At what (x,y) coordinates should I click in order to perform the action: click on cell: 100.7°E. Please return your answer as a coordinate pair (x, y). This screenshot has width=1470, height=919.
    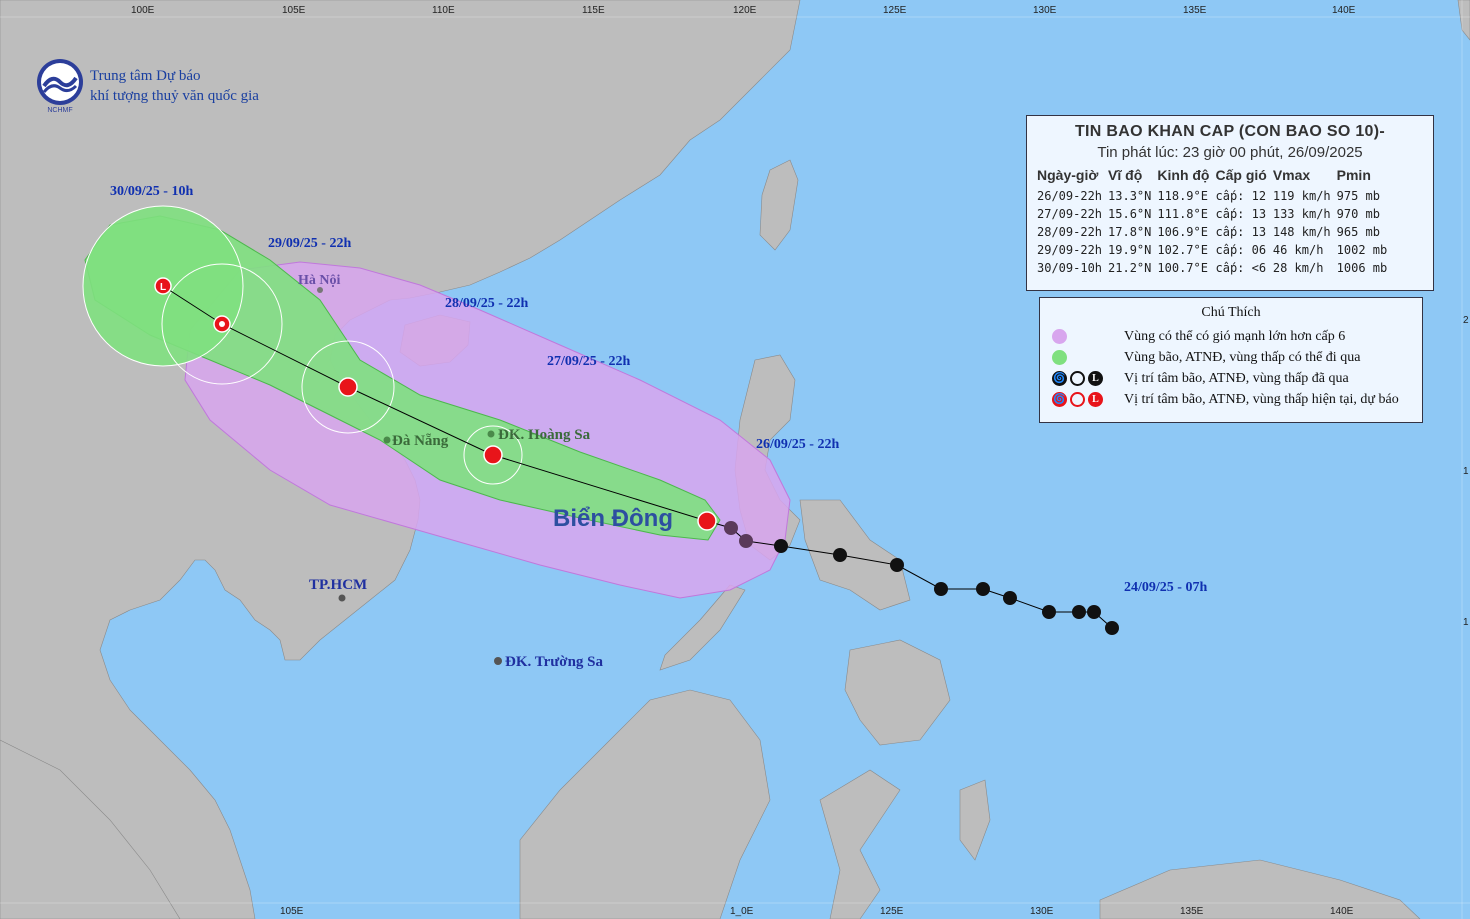
    Looking at the image, I should click on (1182, 268).